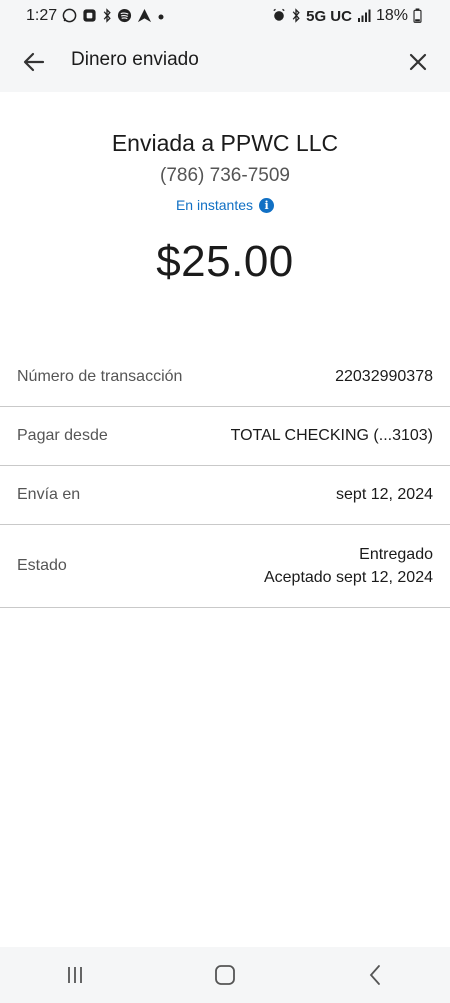  Describe the element at coordinates (225, 495) in the screenshot. I see `detail-row-send-on: Envía en sept 12, 2024` at that location.